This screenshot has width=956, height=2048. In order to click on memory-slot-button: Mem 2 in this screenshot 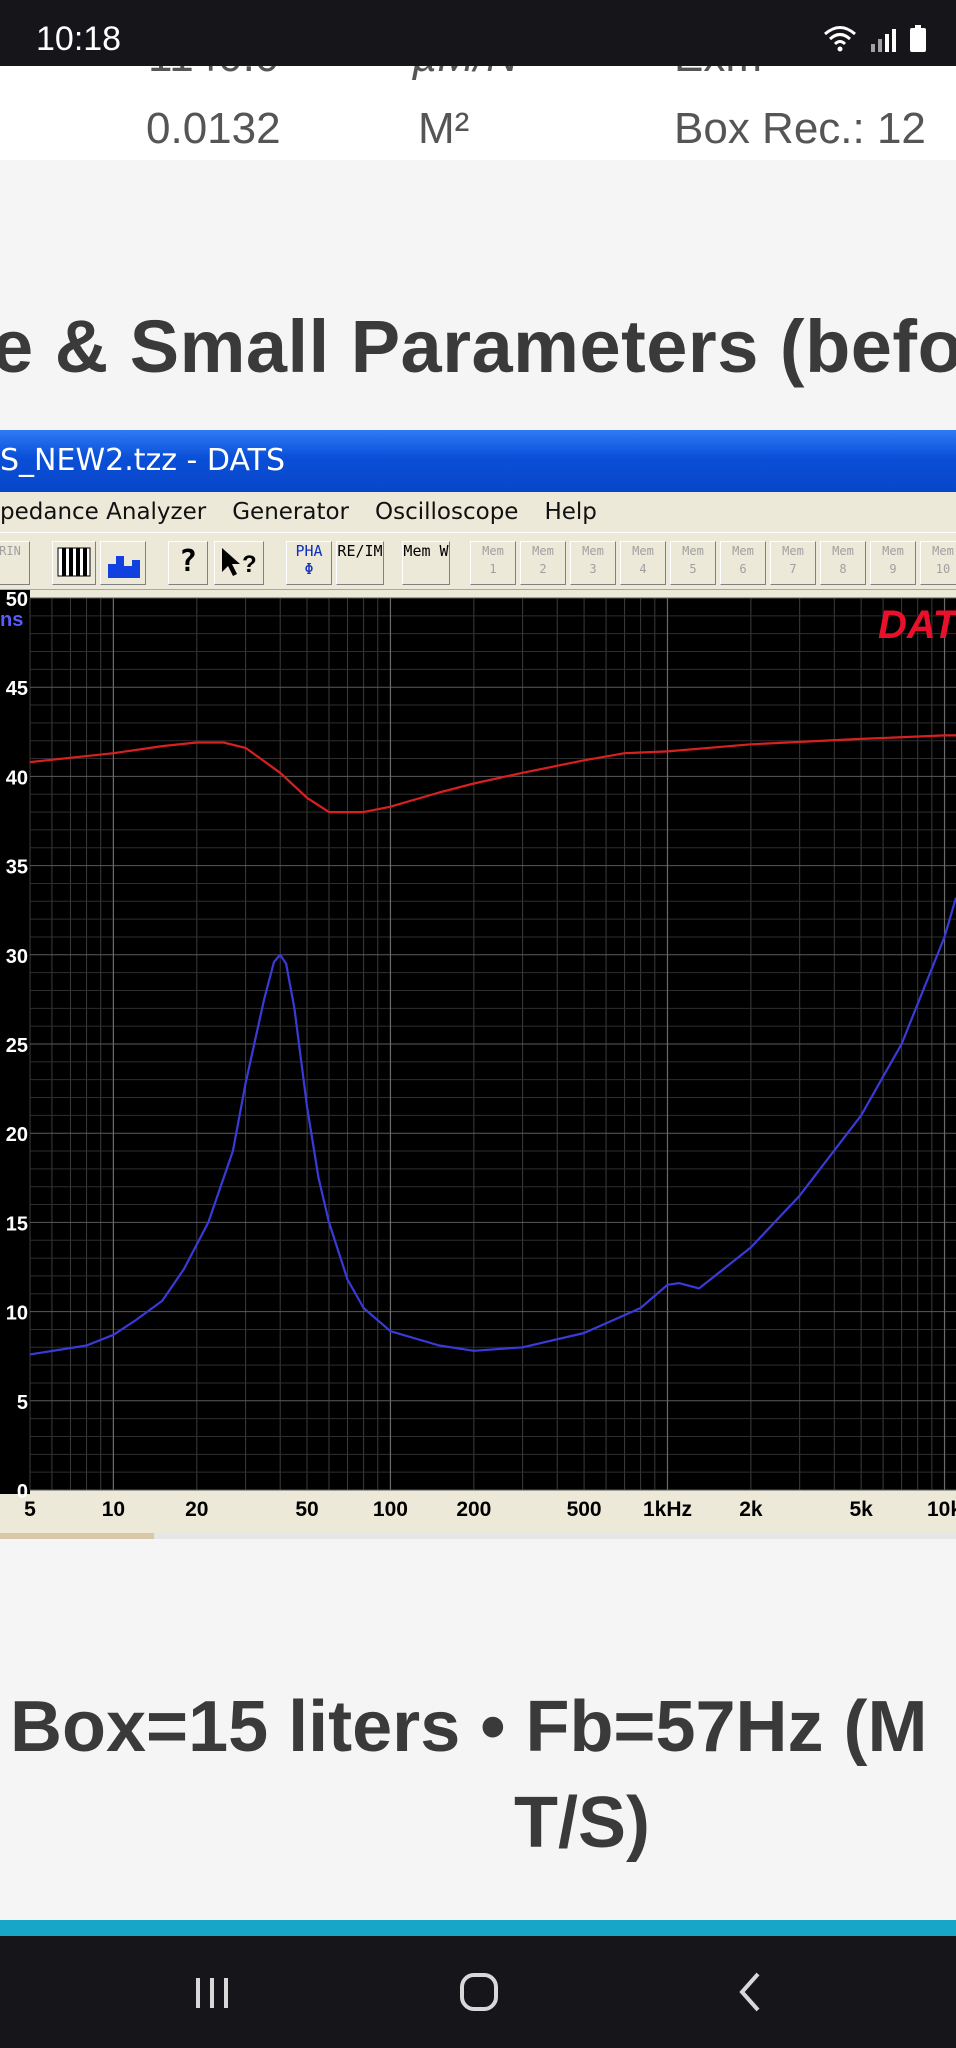, I will do `click(543, 563)`.